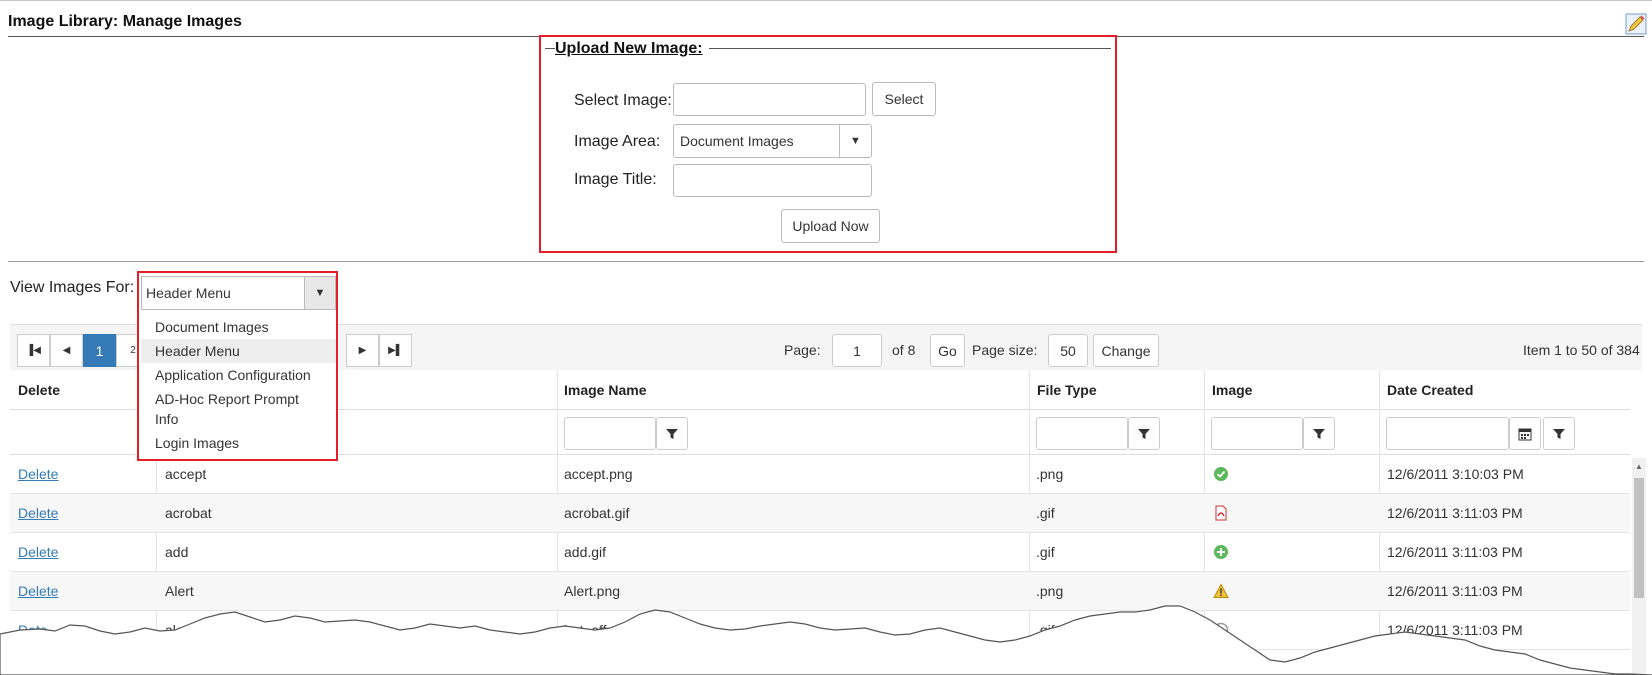 The height and width of the screenshot is (675, 1652). Describe the element at coordinates (826, 4) in the screenshot. I see `window-top-border` at that location.